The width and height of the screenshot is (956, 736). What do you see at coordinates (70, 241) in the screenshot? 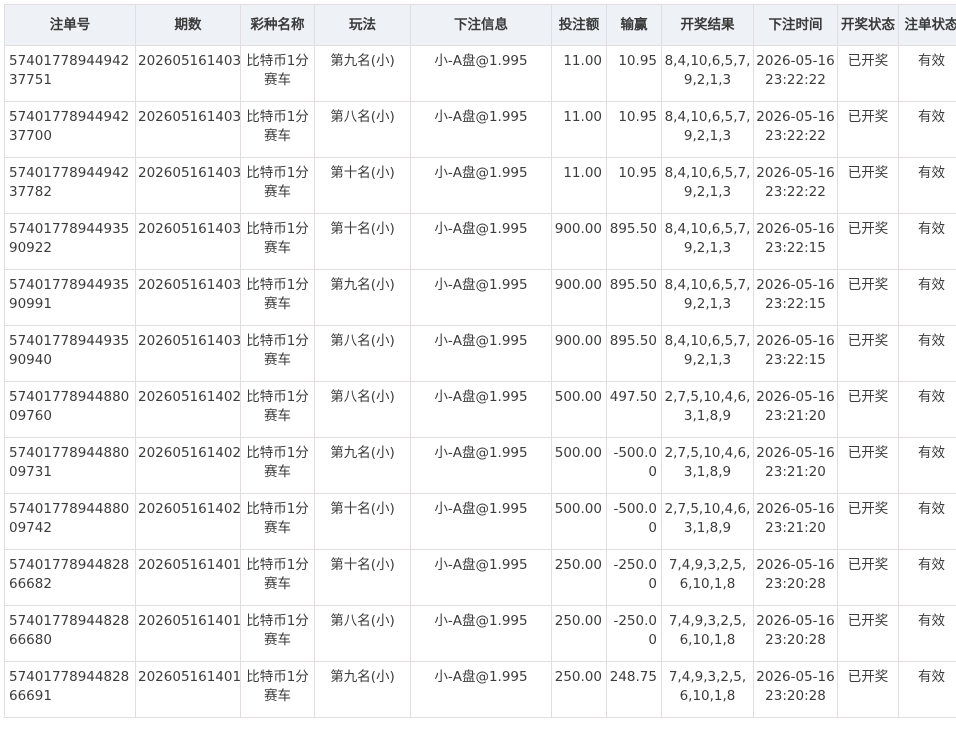
I see `bet-id-cell: 5740177894493590922` at bounding box center [70, 241].